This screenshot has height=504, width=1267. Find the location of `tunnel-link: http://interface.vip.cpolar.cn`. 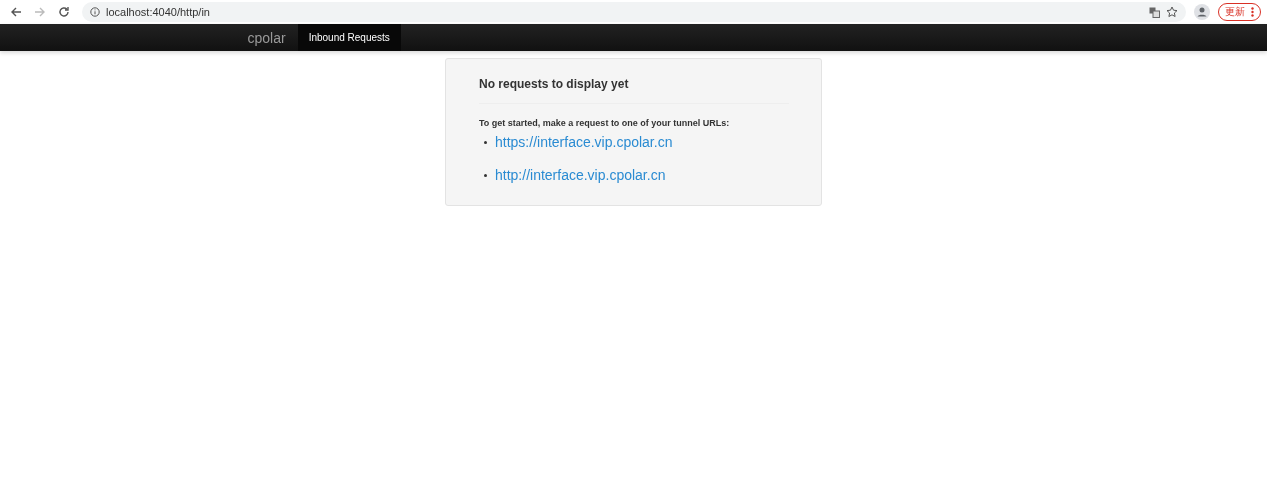

tunnel-link: http://interface.vip.cpolar.cn is located at coordinates (580, 175).